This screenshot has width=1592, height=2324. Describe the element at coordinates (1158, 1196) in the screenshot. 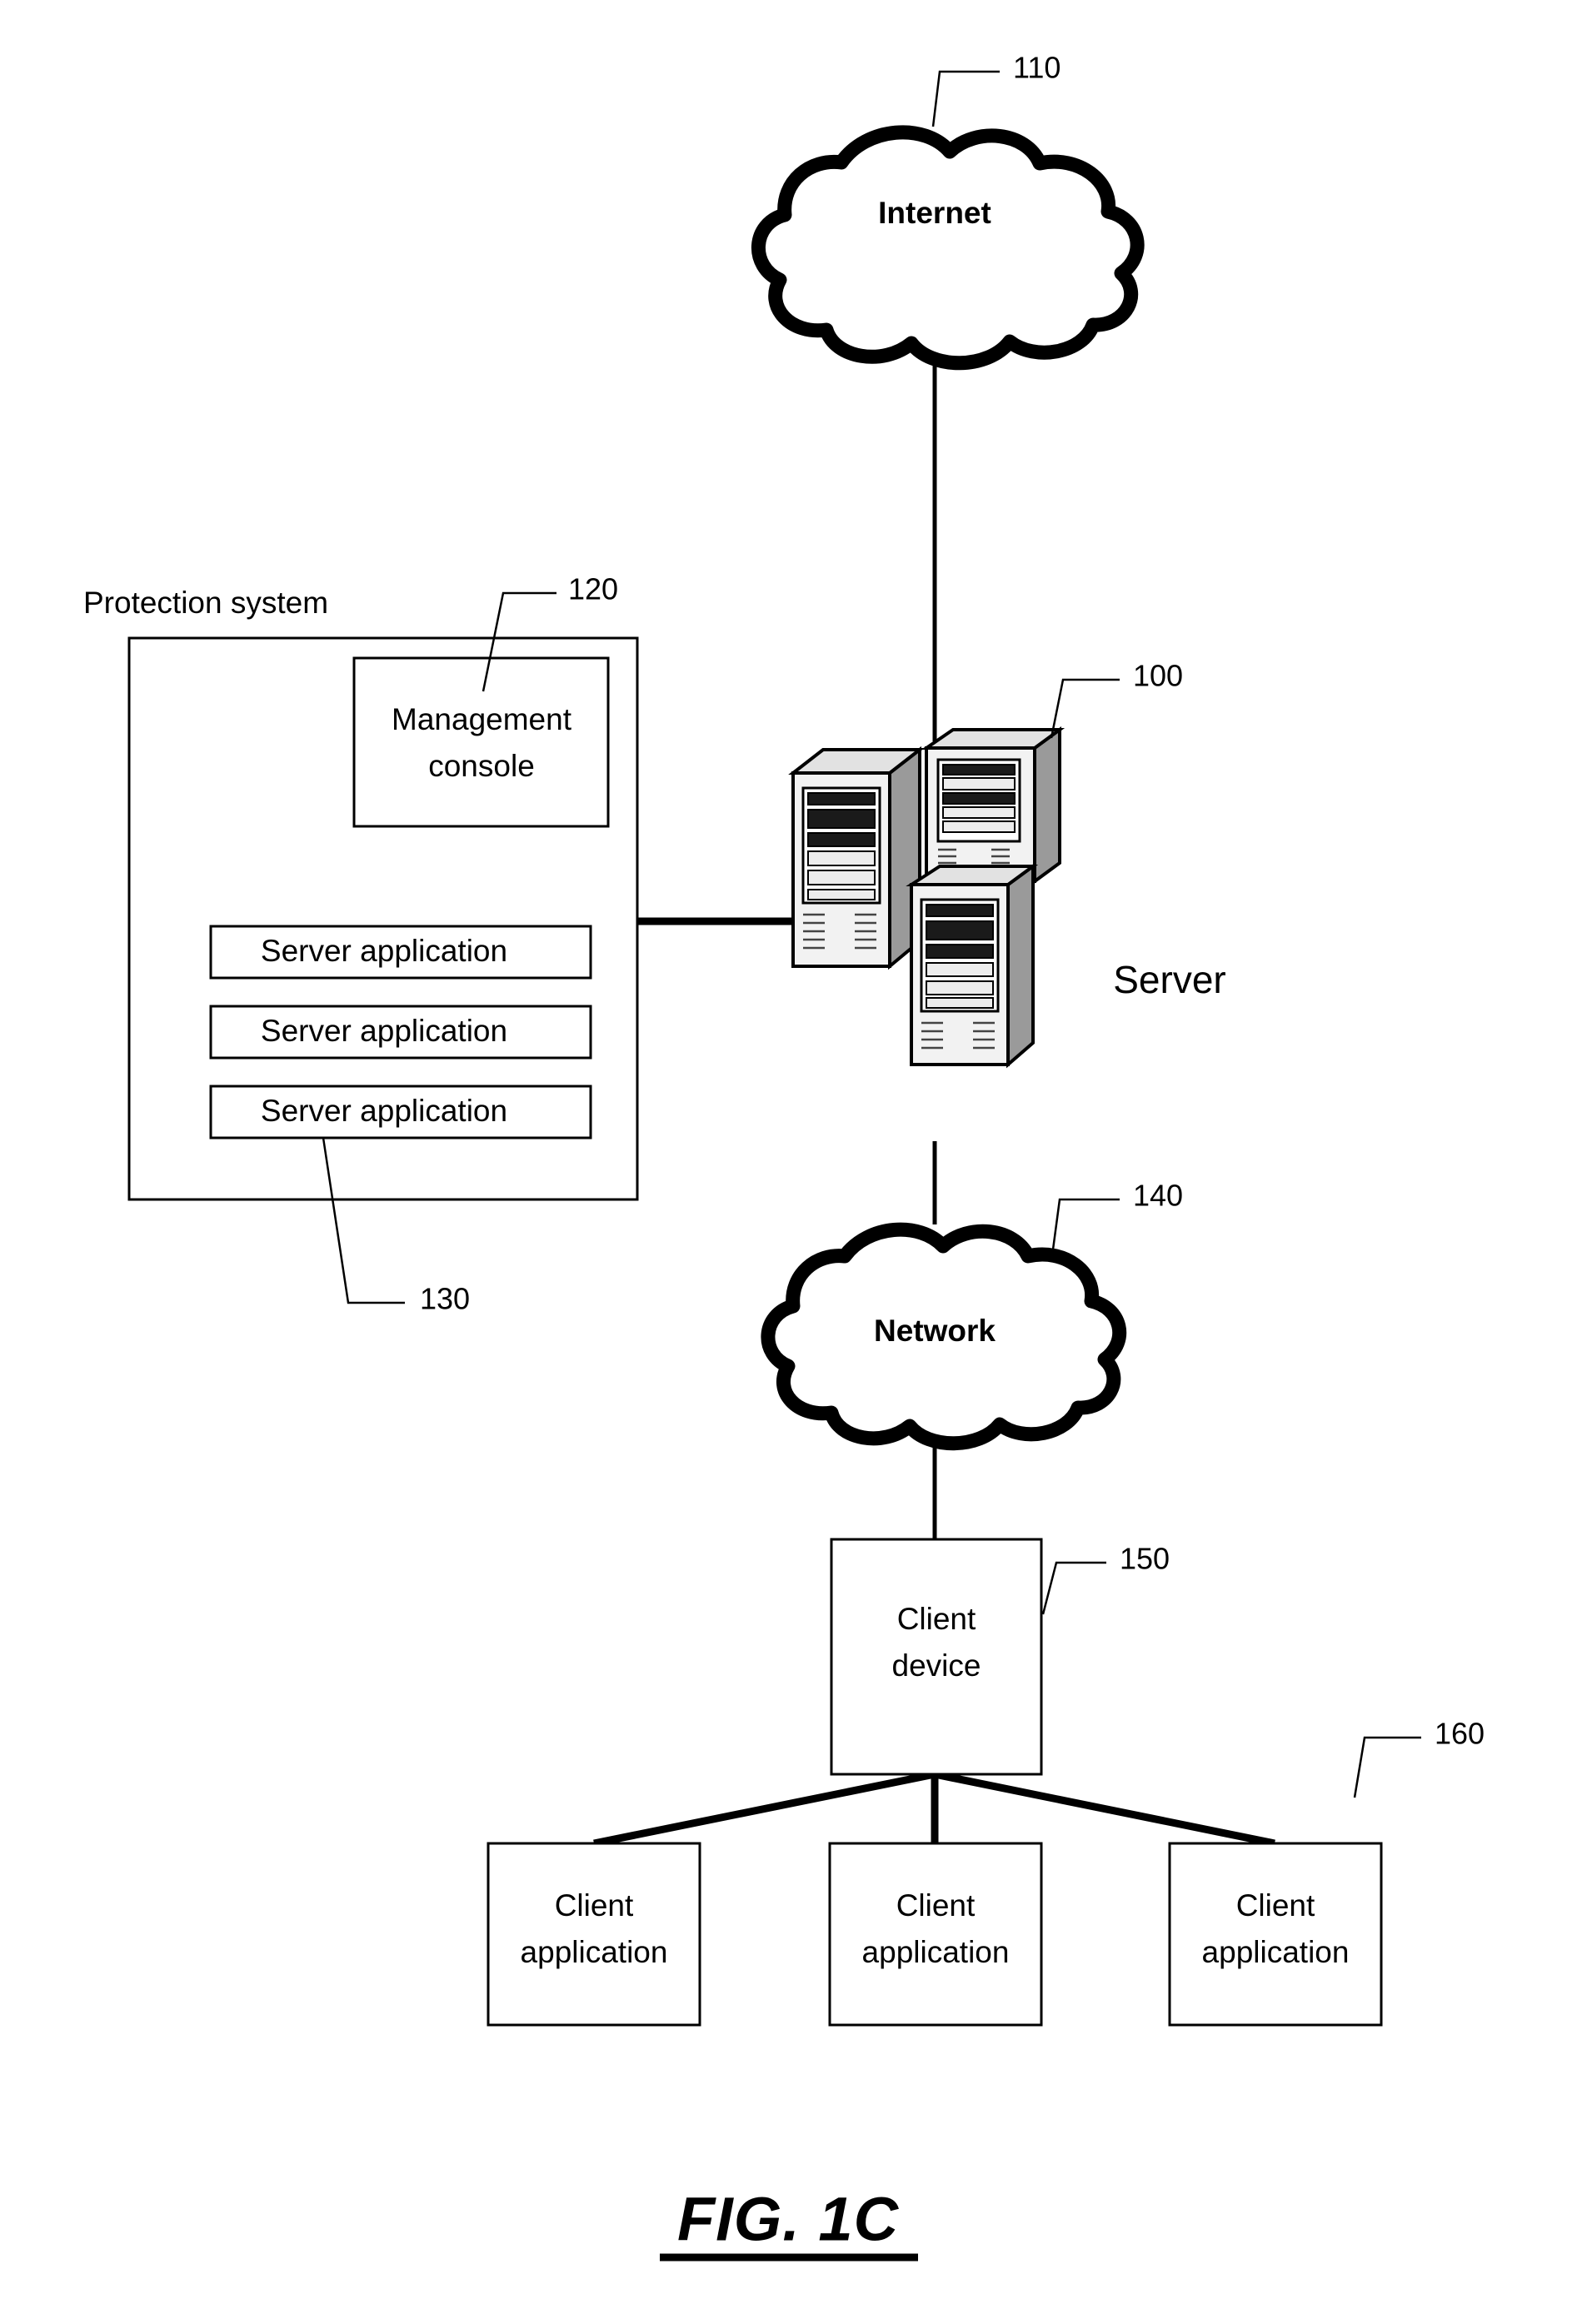

I see `reference-number-140: 140` at that location.